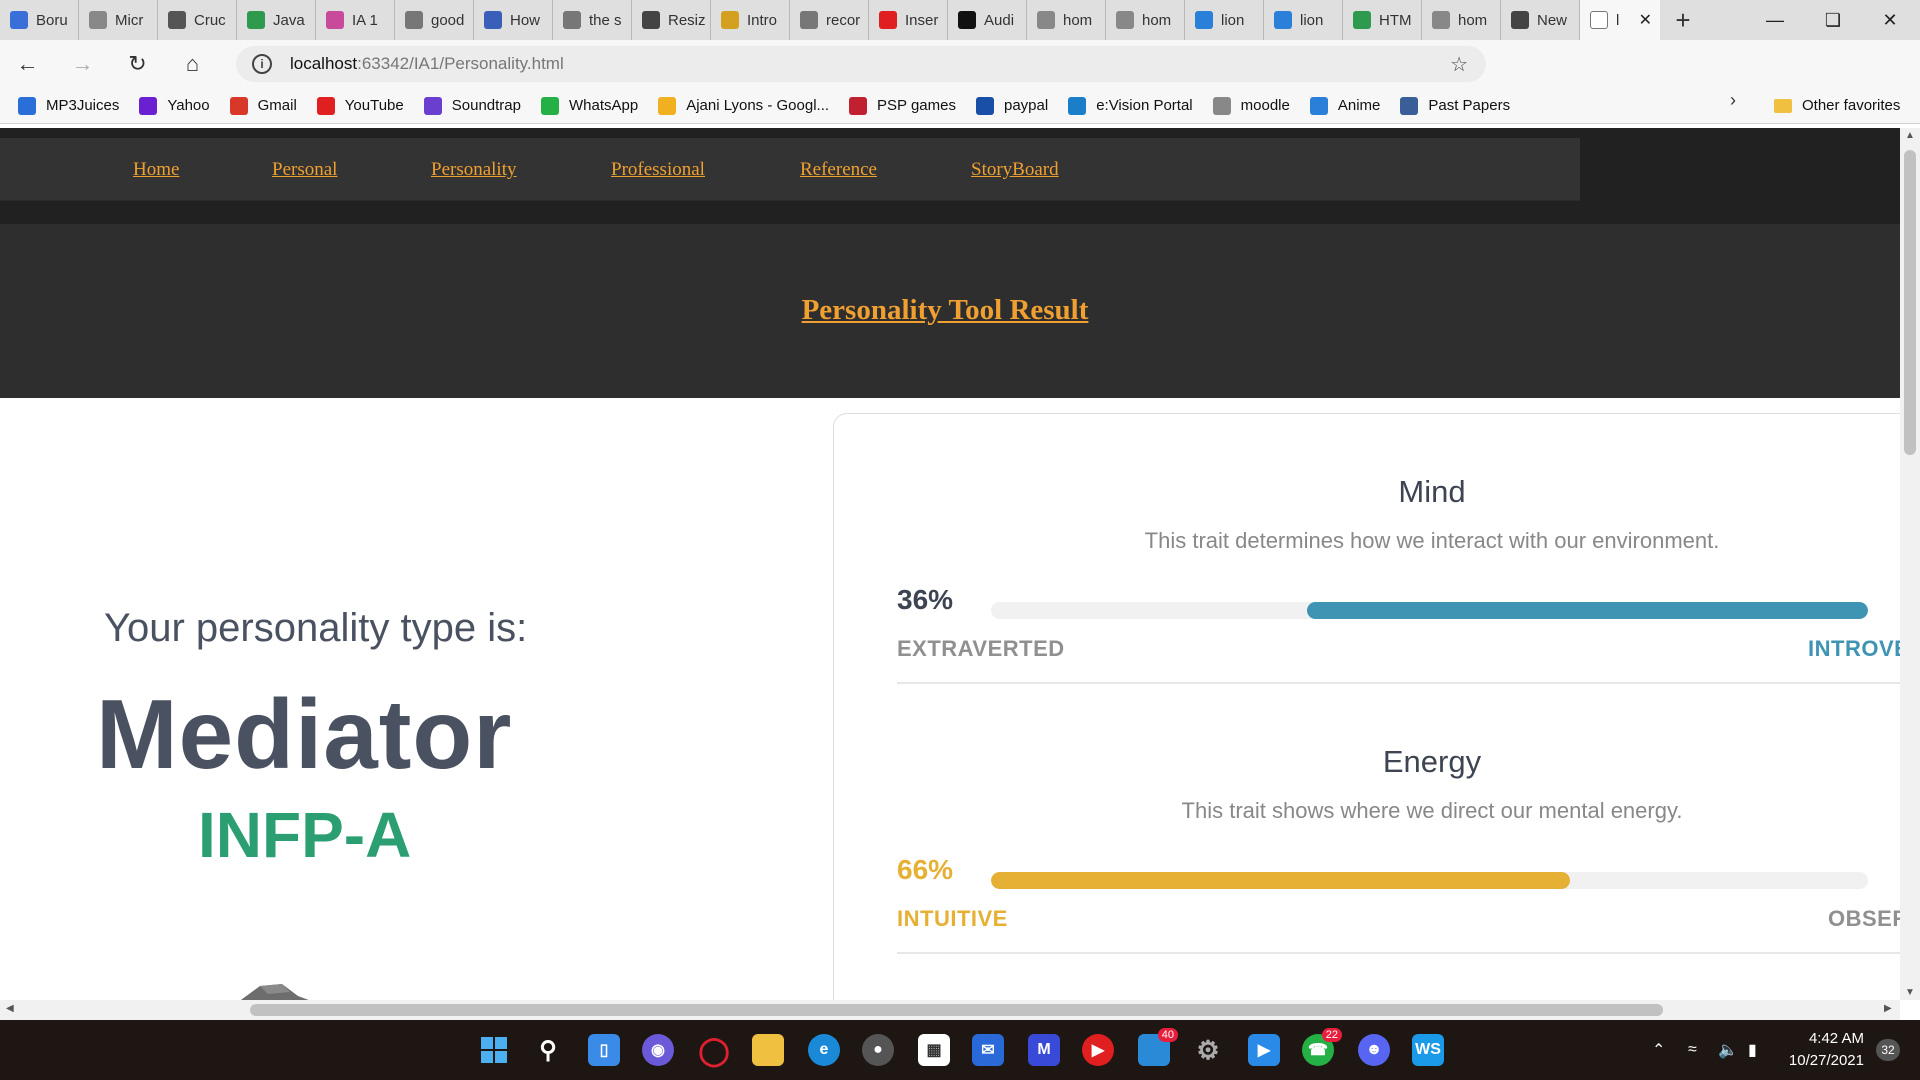 The height and width of the screenshot is (1080, 1920). What do you see at coordinates (494, 1050) in the screenshot?
I see `start-icon` at bounding box center [494, 1050].